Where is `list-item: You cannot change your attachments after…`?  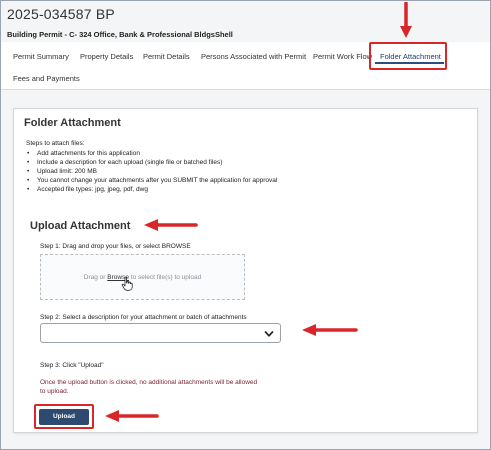 list-item: You cannot change your attachments after… is located at coordinates (151, 180).